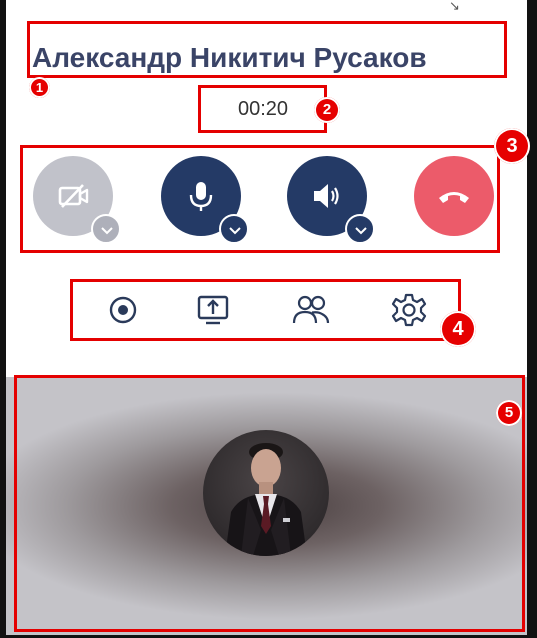 The height and width of the screenshot is (638, 537). Describe the element at coordinates (73, 196) in the screenshot. I see `camera-off-icon` at that location.